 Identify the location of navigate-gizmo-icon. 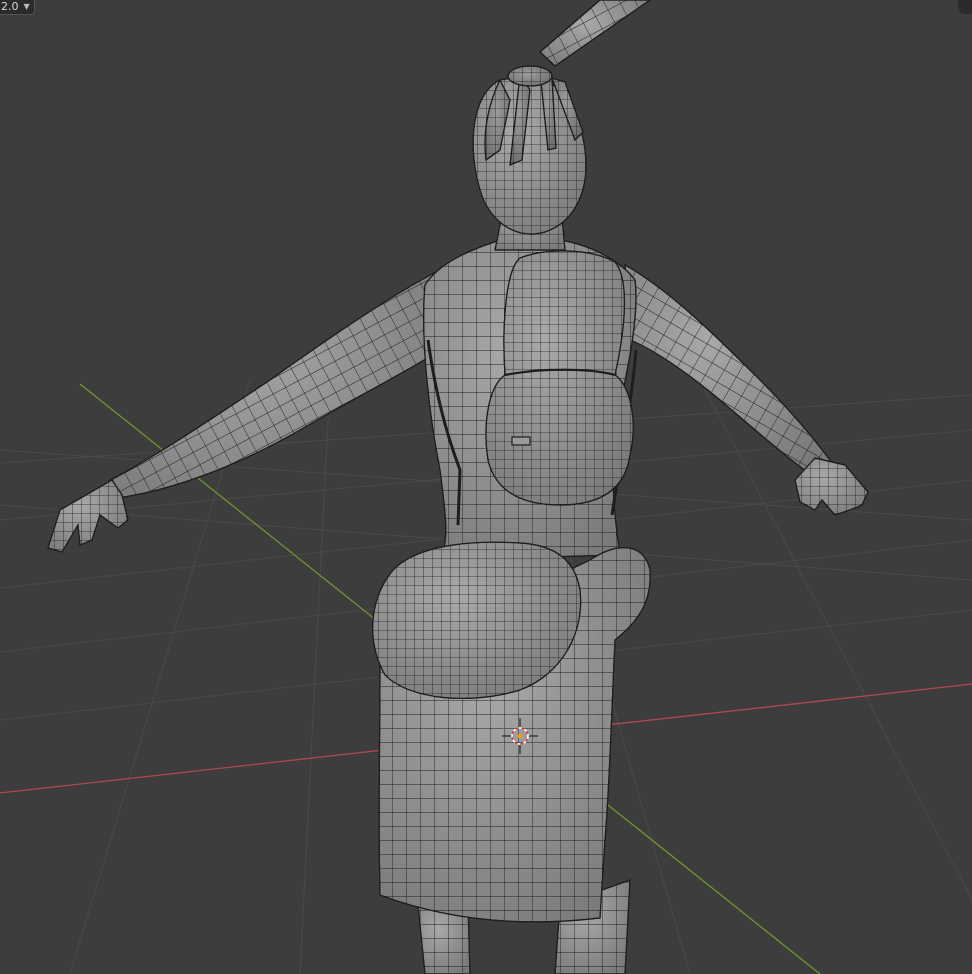
(965, 7).